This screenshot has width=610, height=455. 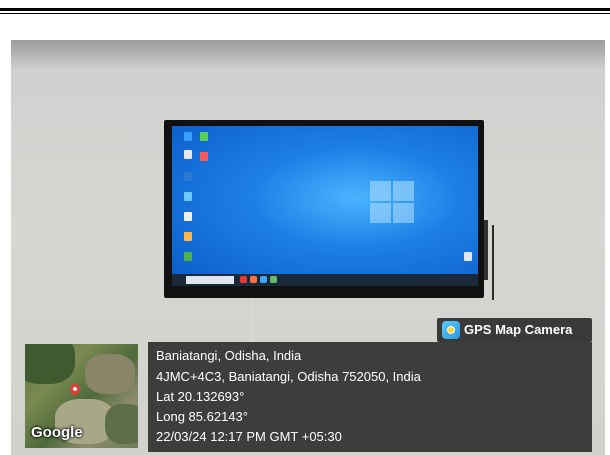 I want to click on place-name: Baniatangi, Odisha, India, so click(x=229, y=355).